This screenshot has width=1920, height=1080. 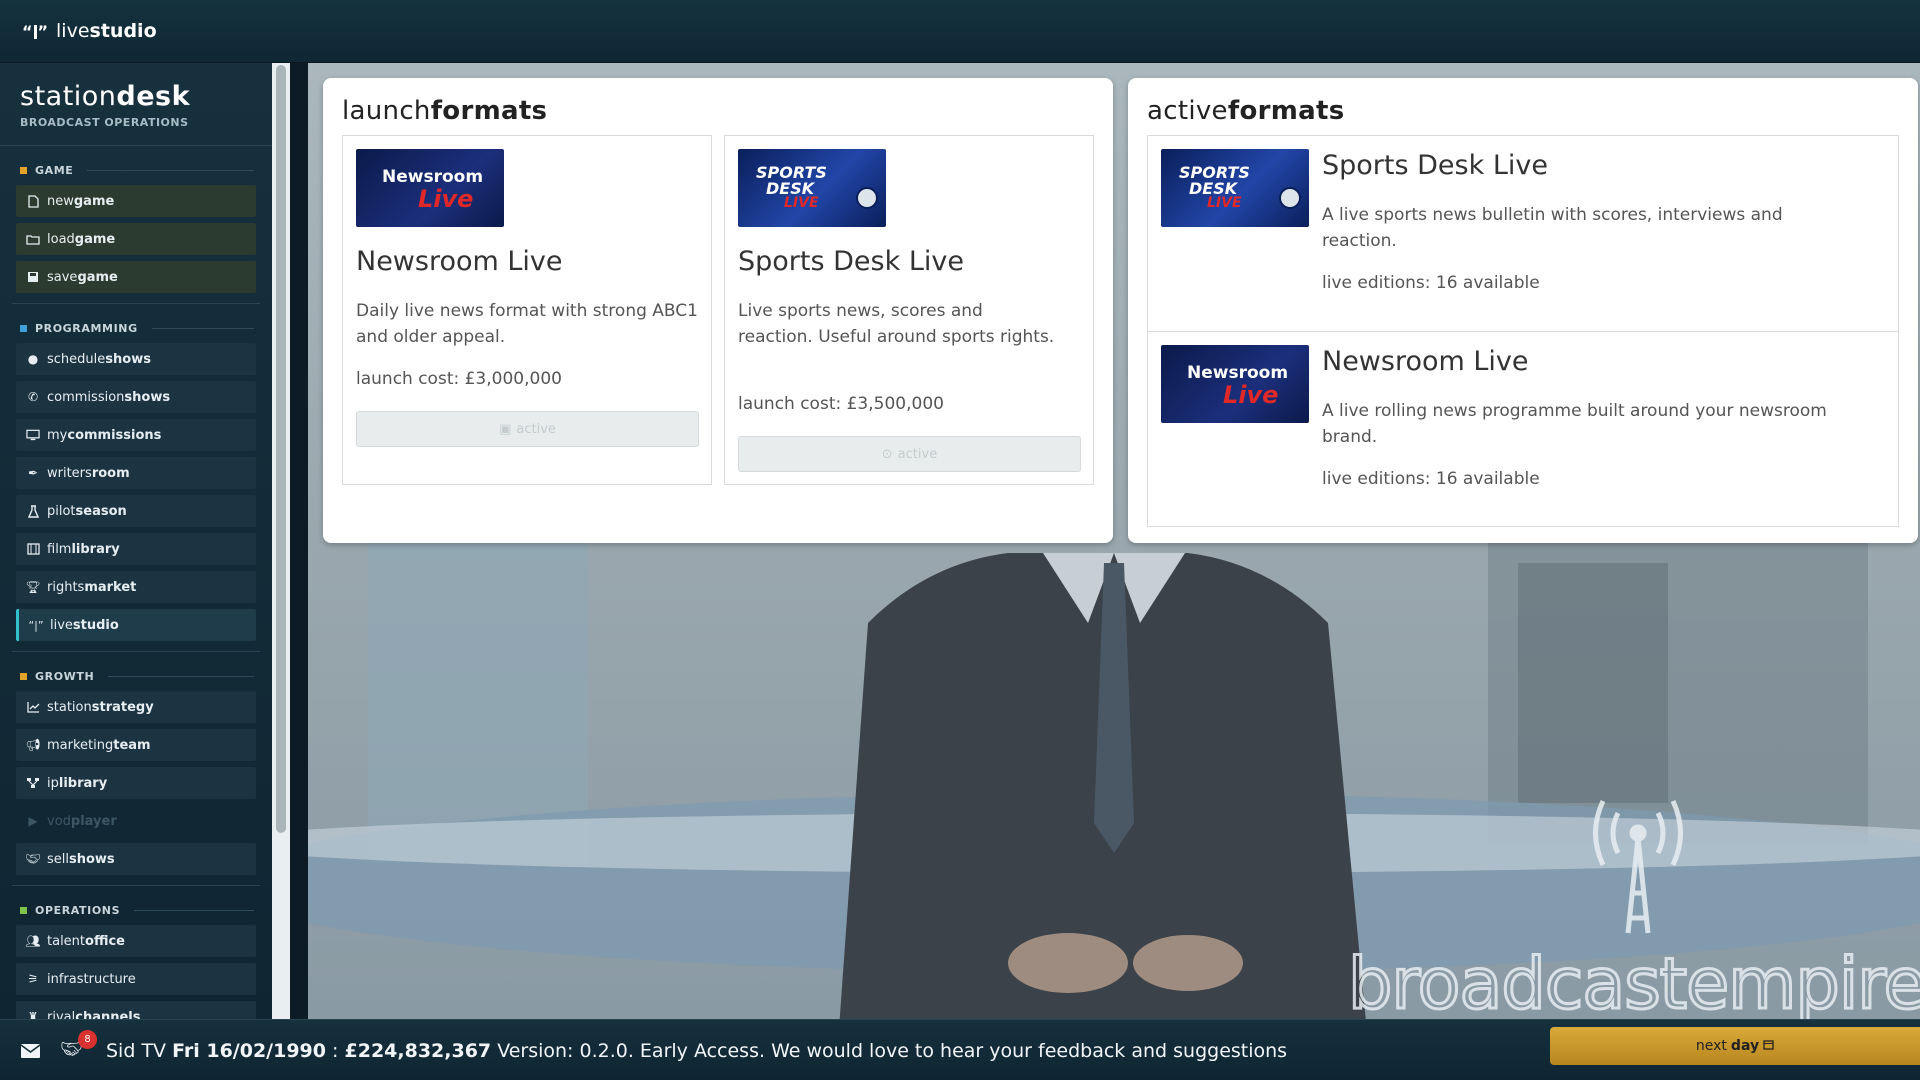 What do you see at coordinates (91, 979) in the screenshot?
I see `nav-label-light: infrastructure` at bounding box center [91, 979].